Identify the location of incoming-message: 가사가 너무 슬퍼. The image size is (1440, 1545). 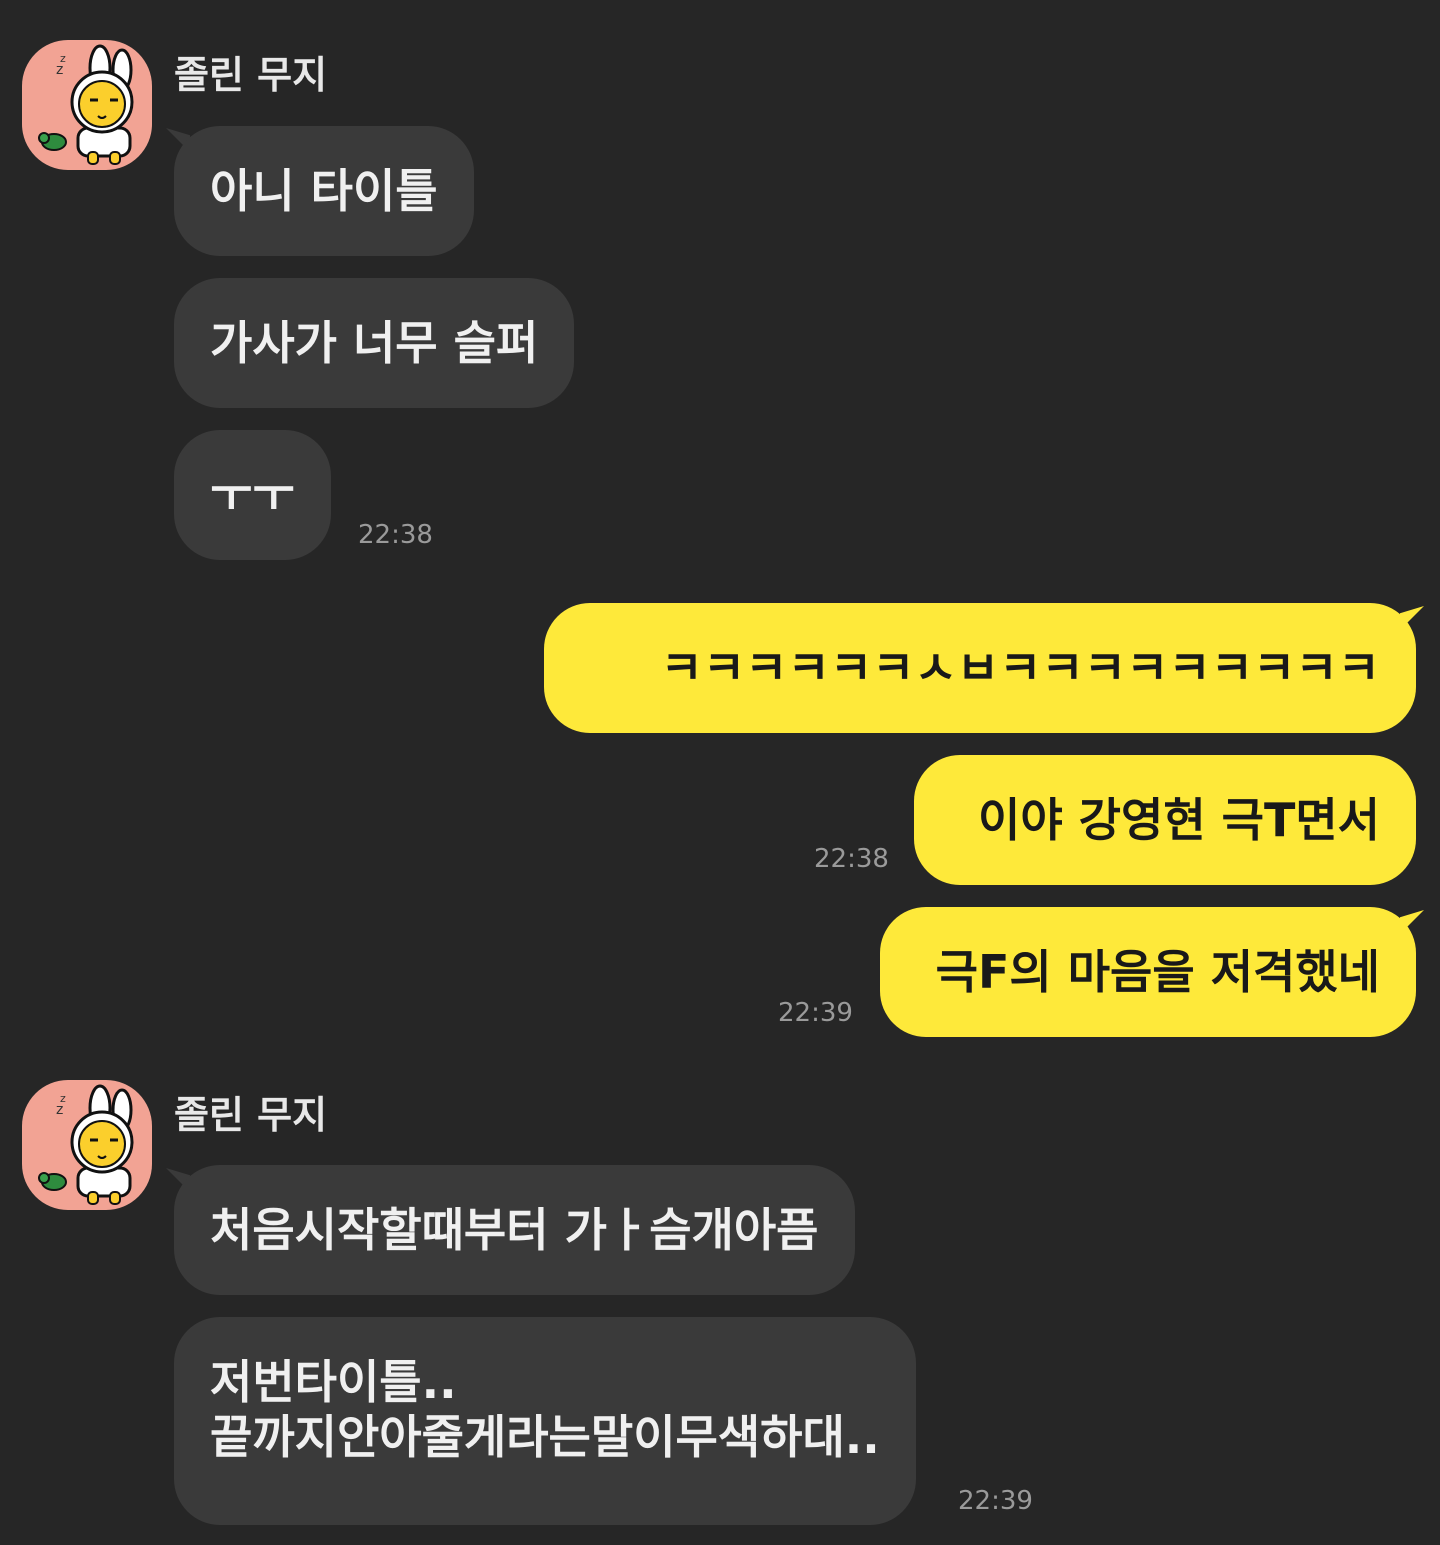
(374, 343).